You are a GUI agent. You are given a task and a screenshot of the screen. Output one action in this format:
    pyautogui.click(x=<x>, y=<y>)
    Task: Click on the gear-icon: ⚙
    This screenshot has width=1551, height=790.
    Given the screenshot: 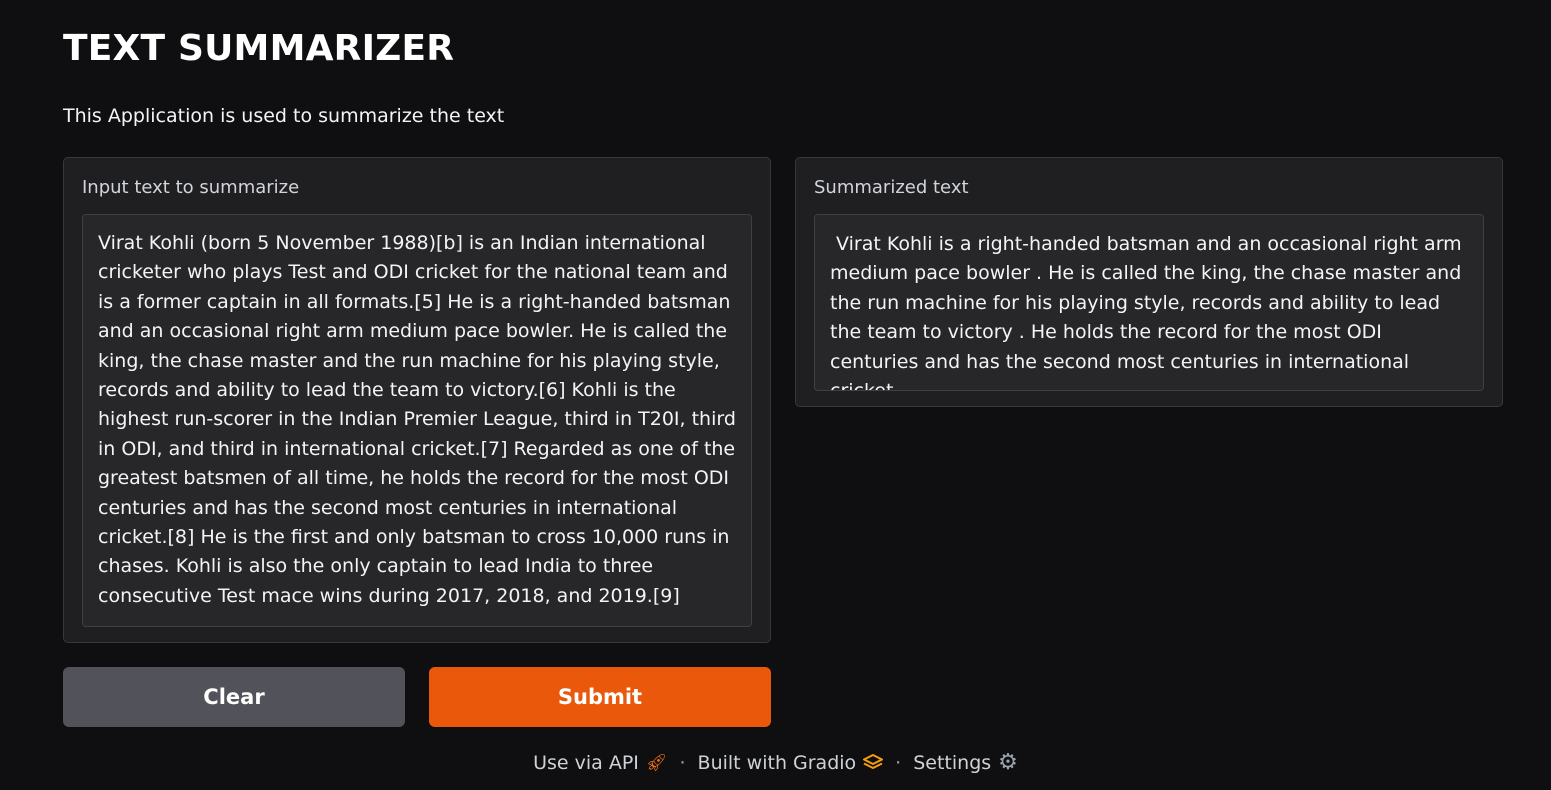 What is the action you would take?
    pyautogui.click(x=1008, y=762)
    